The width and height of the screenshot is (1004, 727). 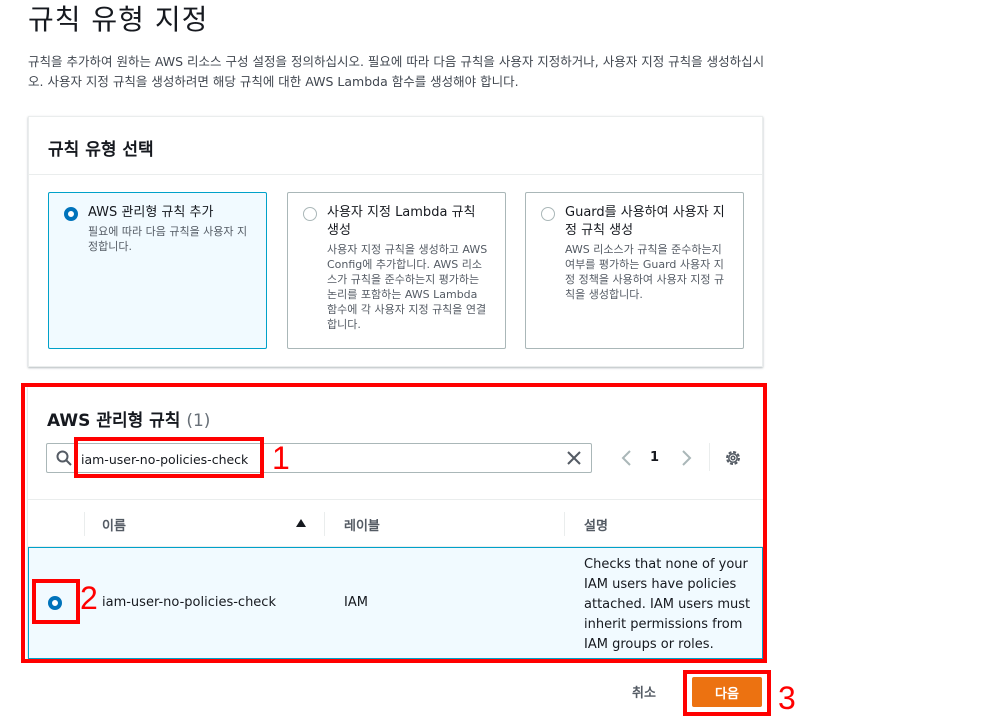 What do you see at coordinates (395, 146) in the screenshot?
I see `rule-type-panel-header: 규칙 유형 선택` at bounding box center [395, 146].